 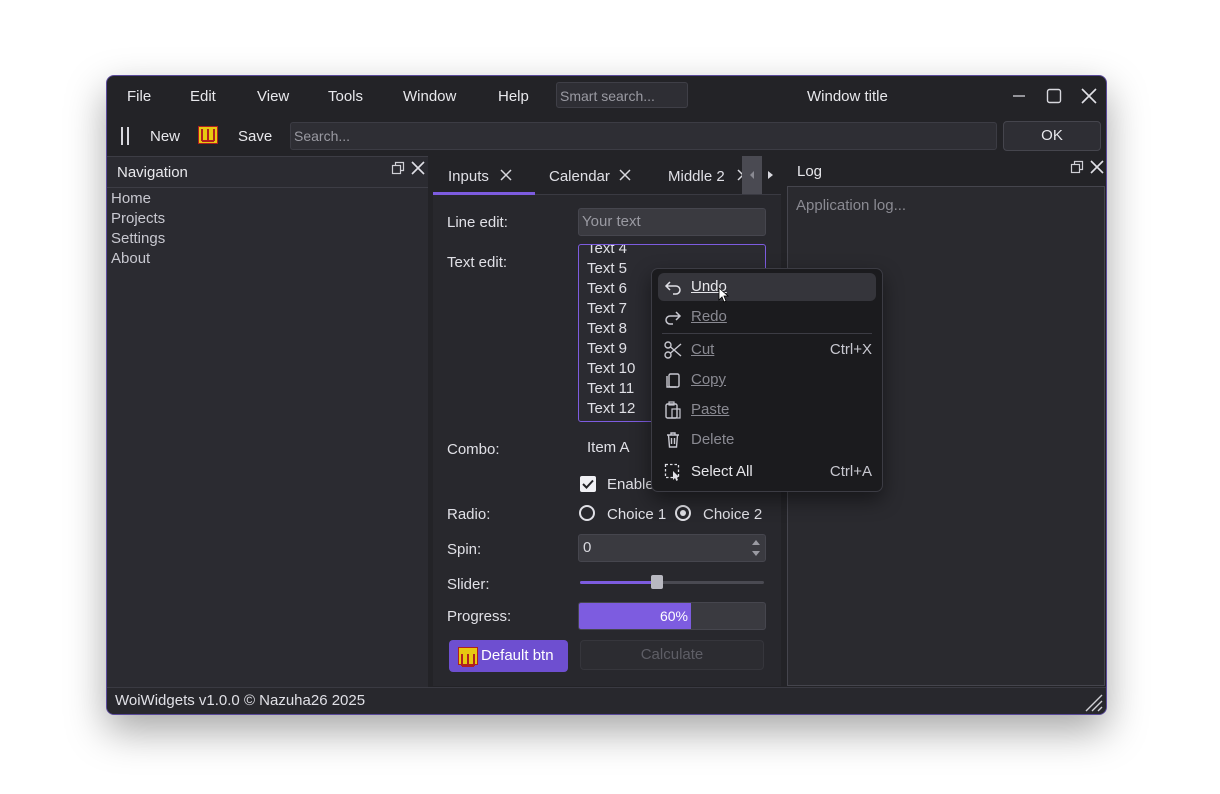 I want to click on context-item-cut: Cut Ctrl+X, so click(x=767, y=350).